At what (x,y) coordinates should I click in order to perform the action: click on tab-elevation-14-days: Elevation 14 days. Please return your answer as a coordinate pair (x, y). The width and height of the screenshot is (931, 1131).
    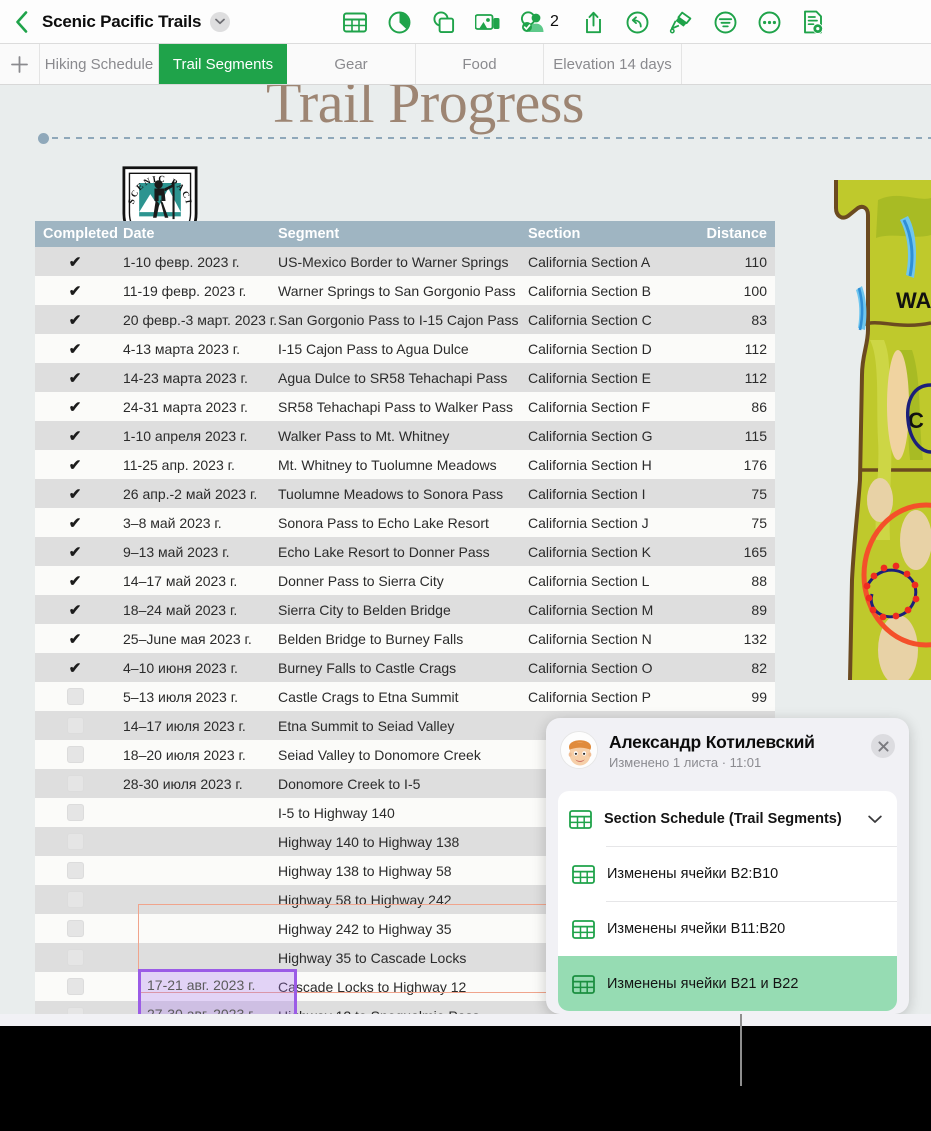
    Looking at the image, I should click on (613, 64).